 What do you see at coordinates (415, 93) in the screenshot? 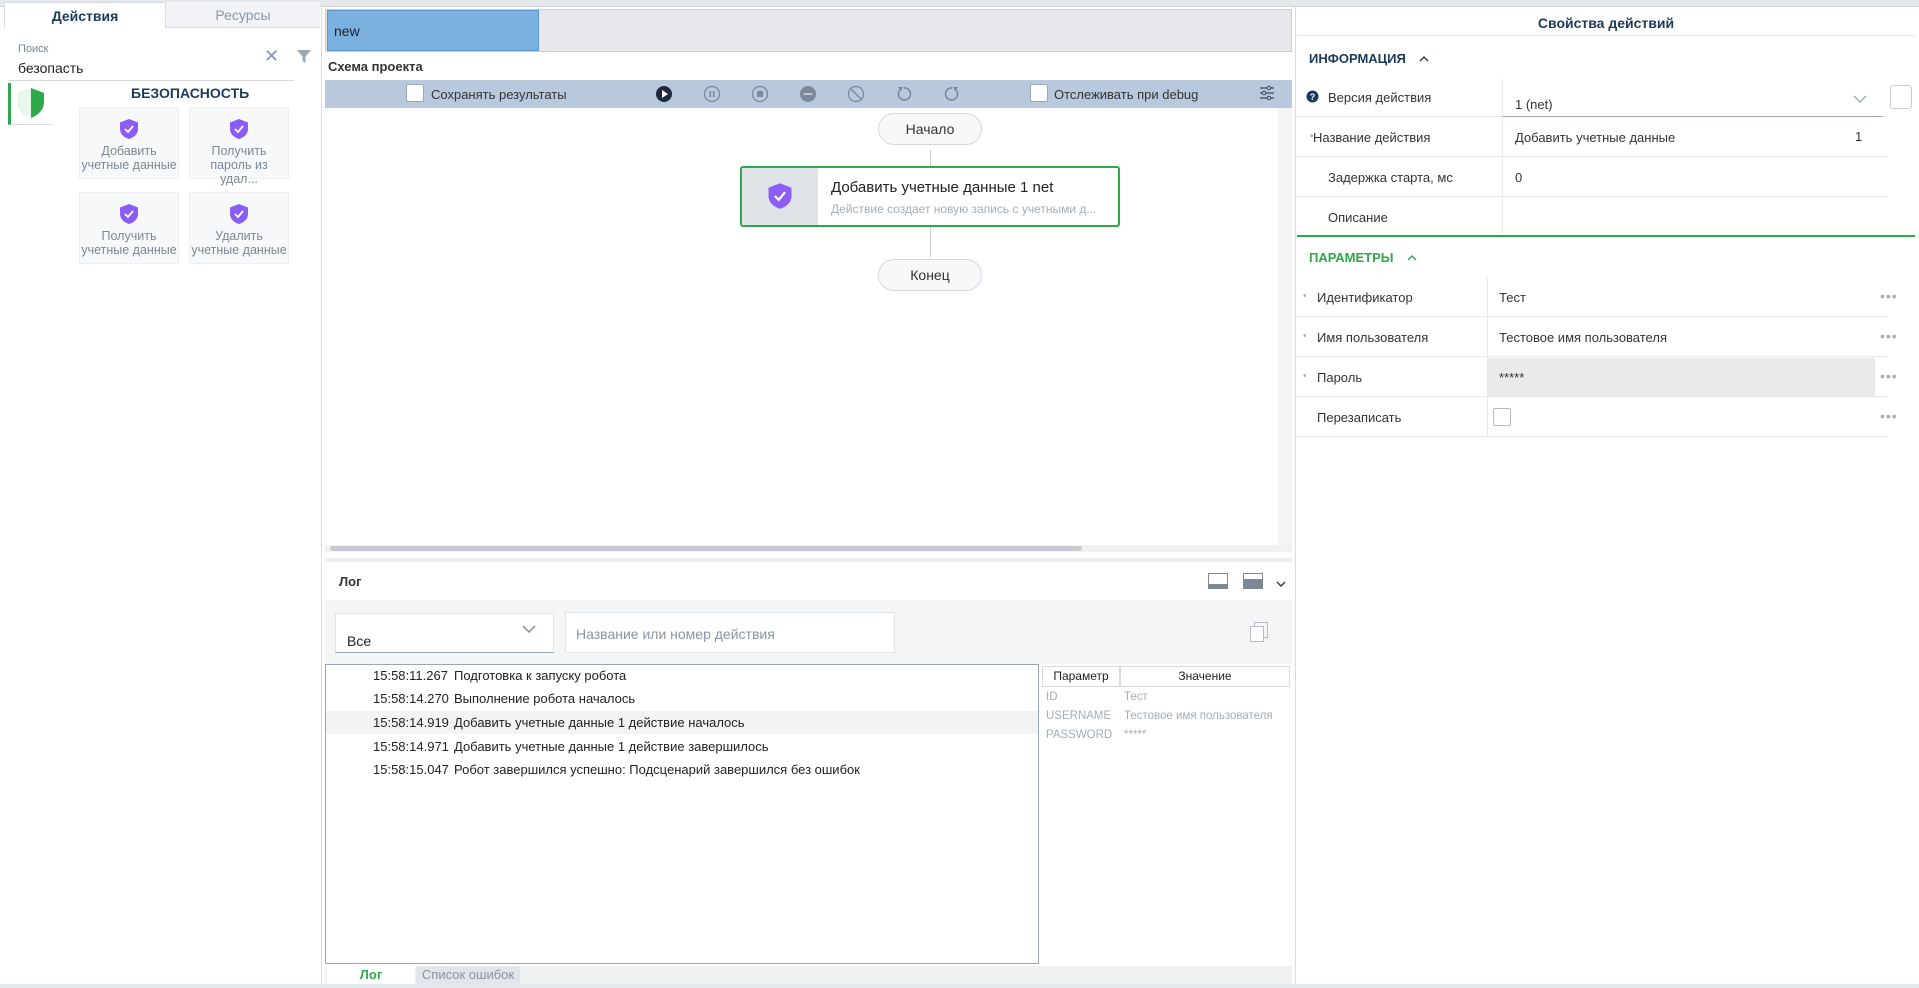
I see `save-results-checkbox` at bounding box center [415, 93].